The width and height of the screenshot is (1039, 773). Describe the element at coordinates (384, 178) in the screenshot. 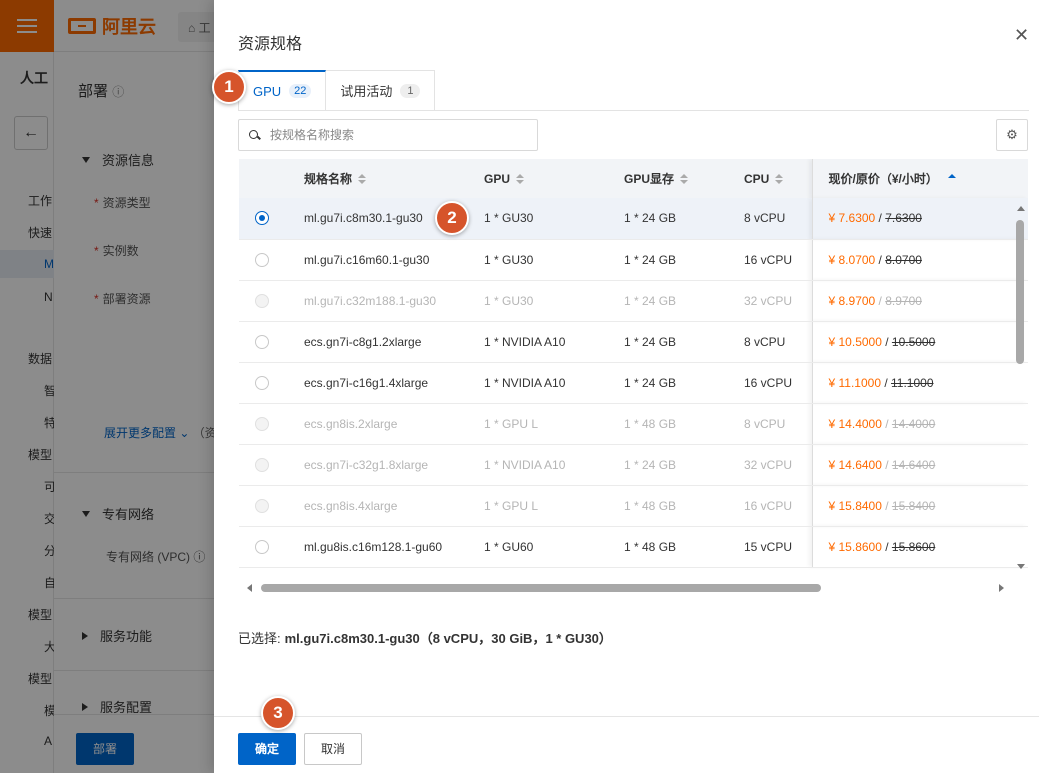

I see `header-spec-name: 规格名称` at that location.